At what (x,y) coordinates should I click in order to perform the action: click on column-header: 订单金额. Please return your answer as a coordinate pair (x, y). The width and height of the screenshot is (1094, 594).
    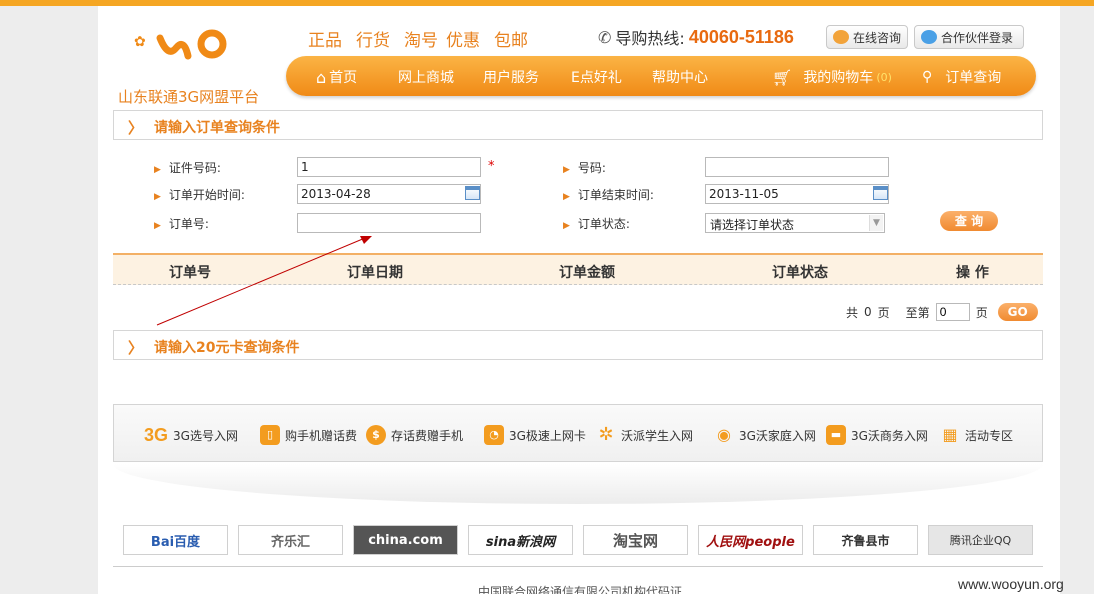
    Looking at the image, I should click on (587, 273).